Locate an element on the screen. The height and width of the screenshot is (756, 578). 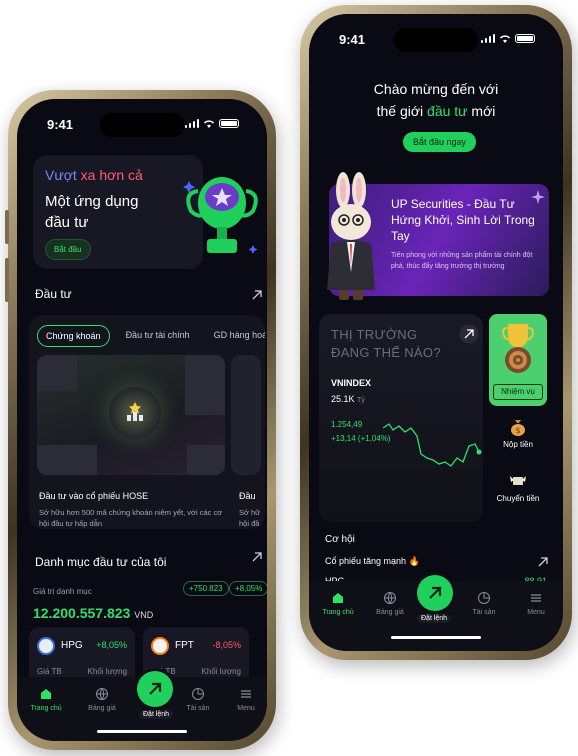
avg-price-label: Giá TB is located at coordinates (49, 671).